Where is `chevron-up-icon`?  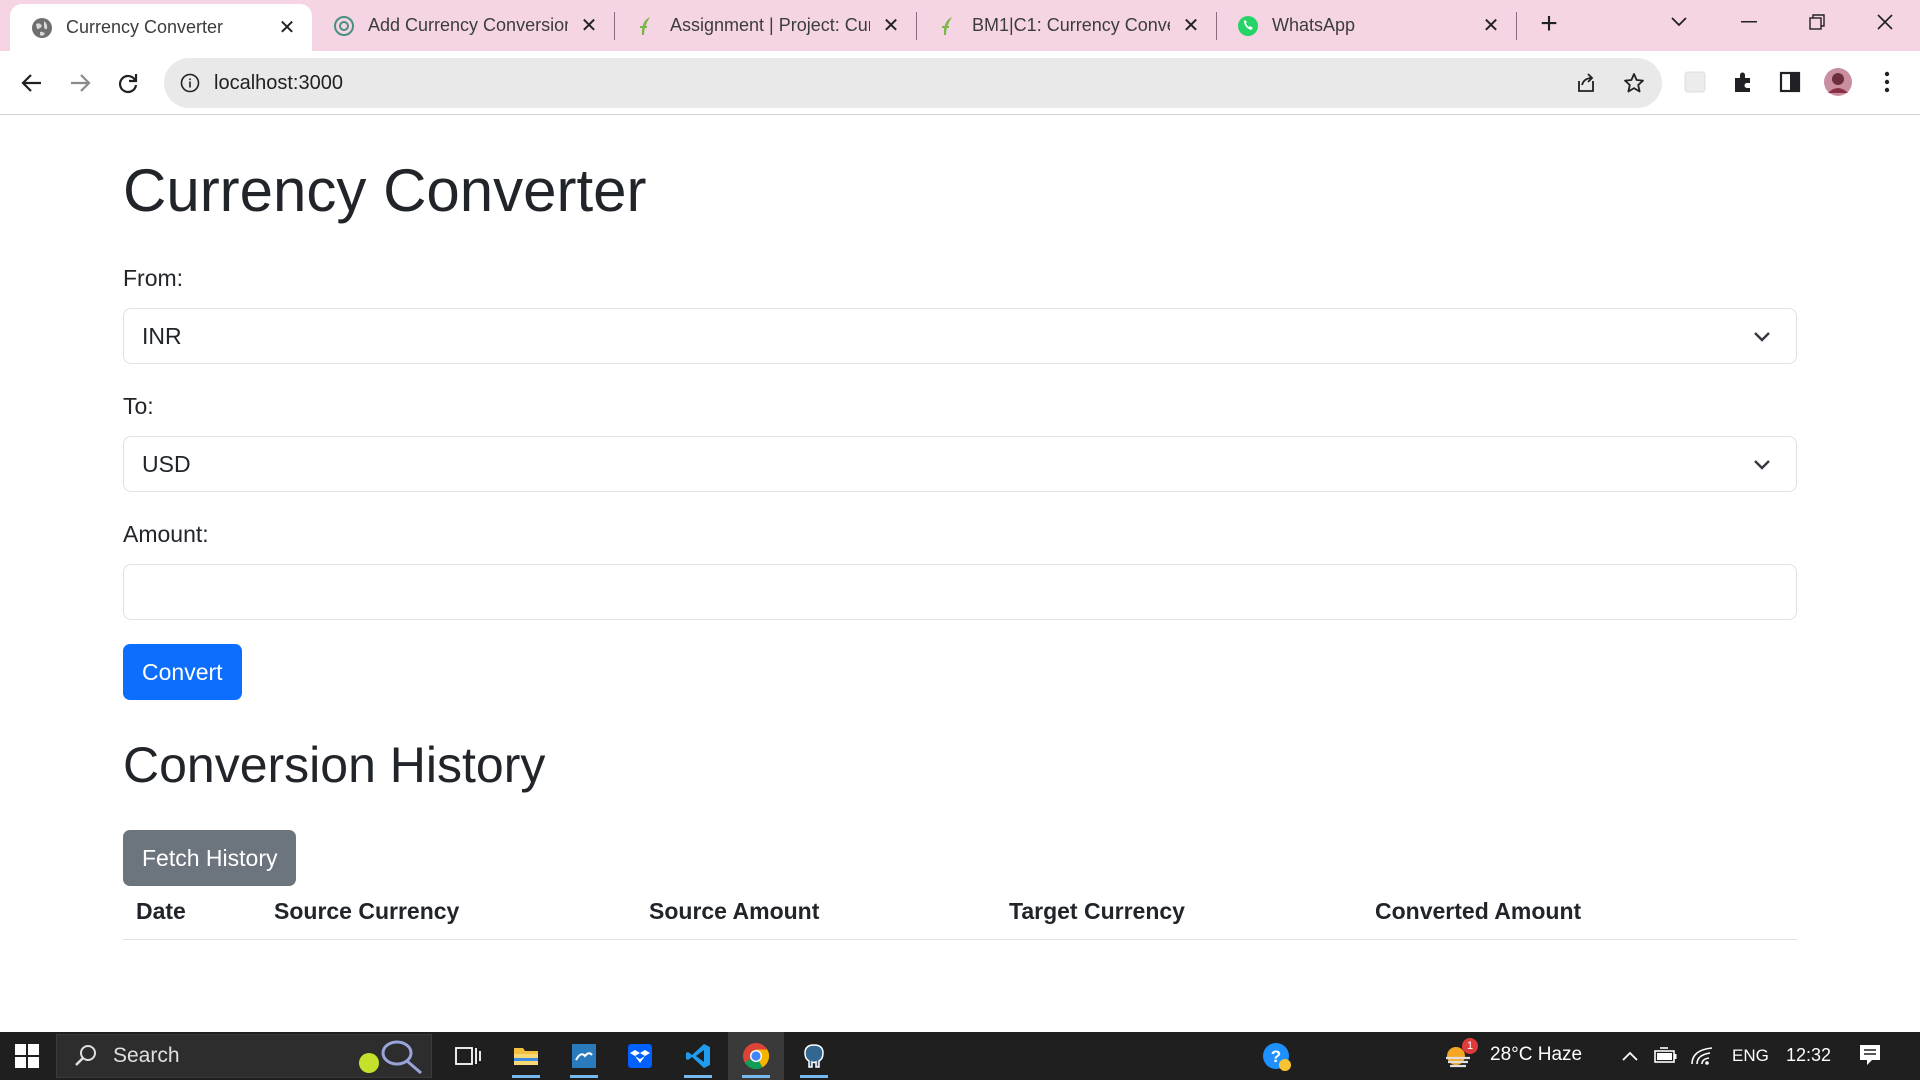 chevron-up-icon is located at coordinates (1630, 1056).